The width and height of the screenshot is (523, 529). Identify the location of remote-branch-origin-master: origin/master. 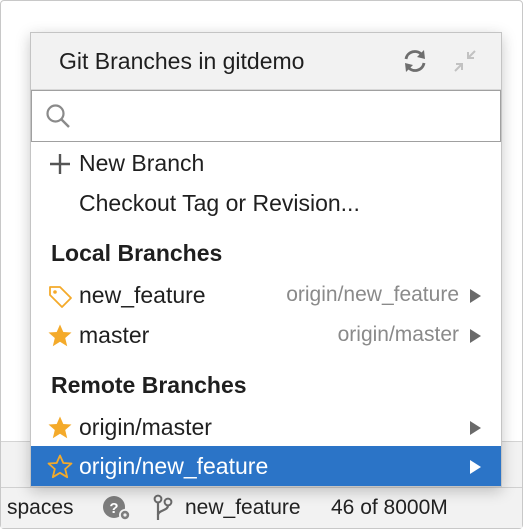
(266, 427).